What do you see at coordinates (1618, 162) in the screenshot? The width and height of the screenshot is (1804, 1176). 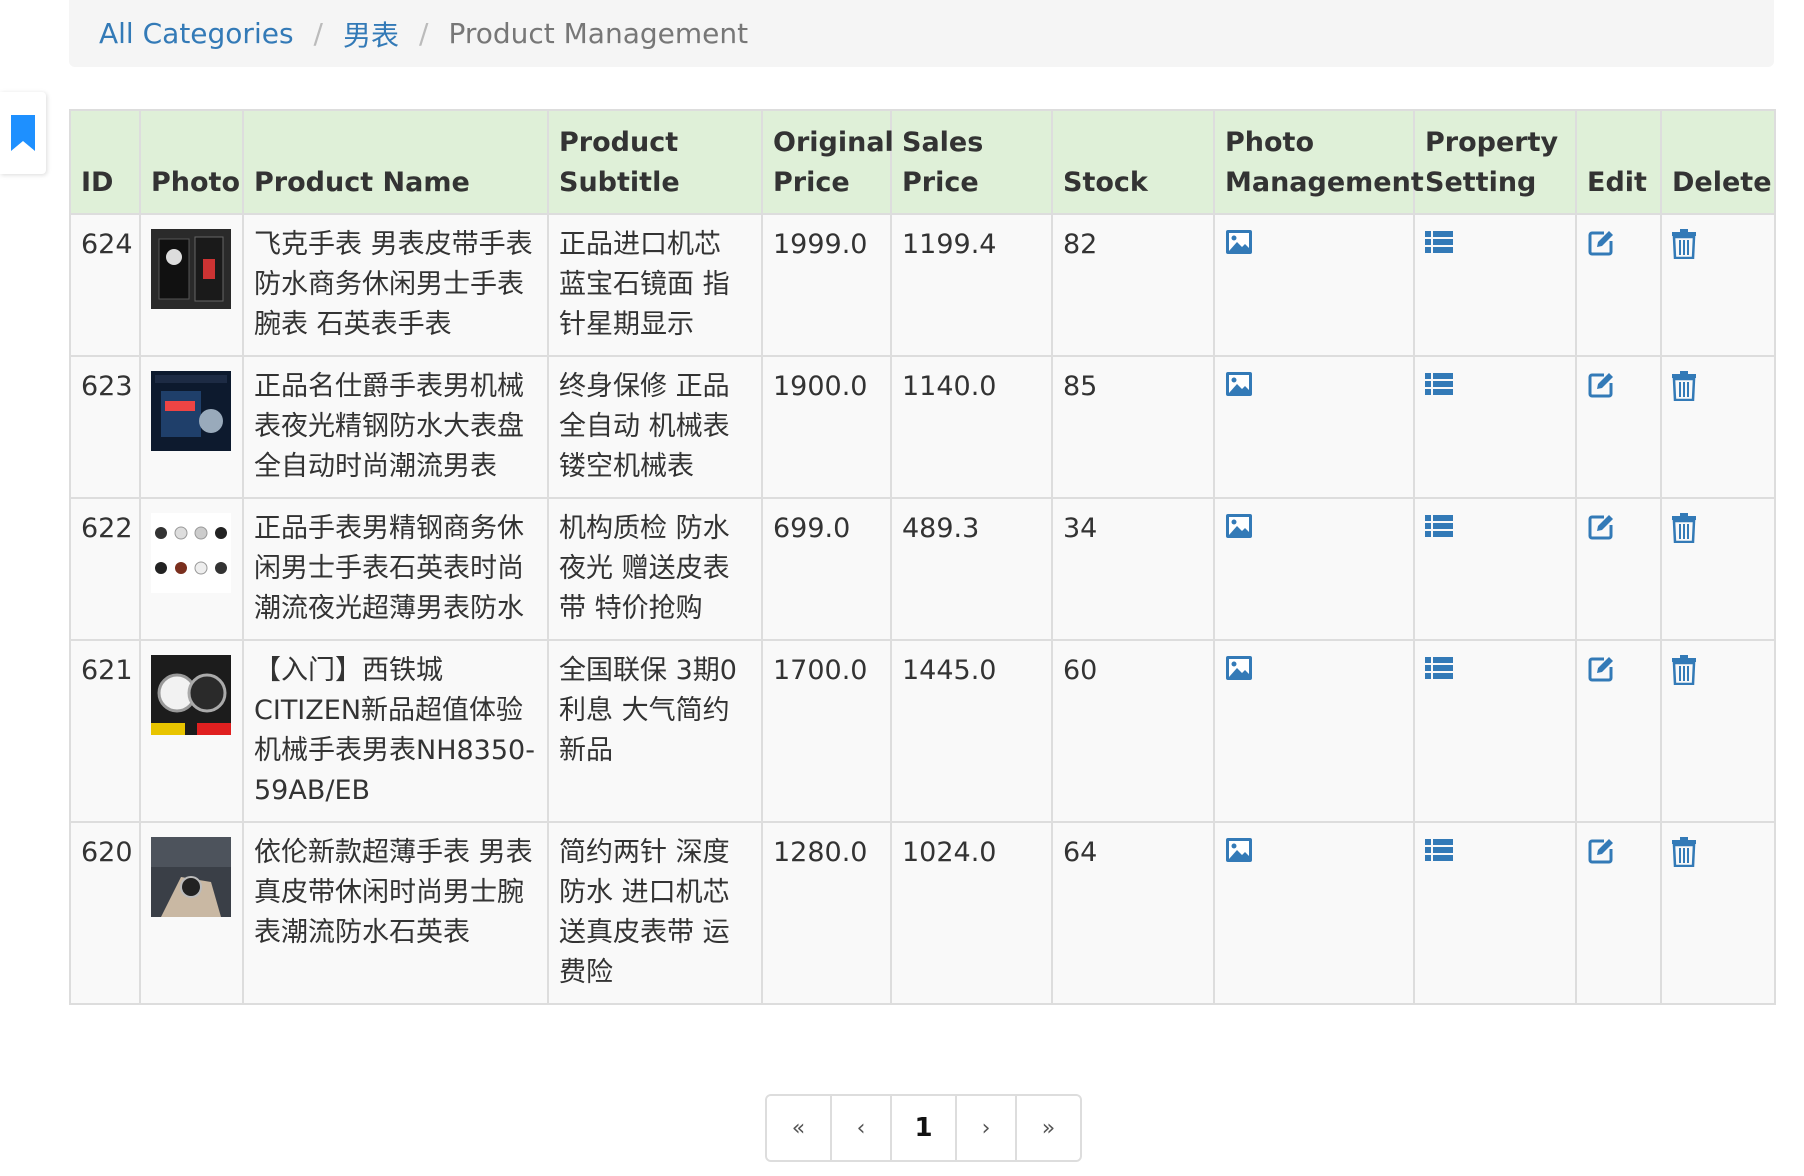 I see `header-edit: Edit` at bounding box center [1618, 162].